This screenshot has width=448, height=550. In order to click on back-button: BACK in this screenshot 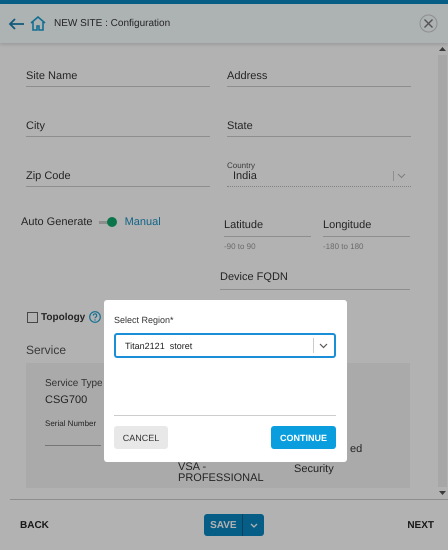, I will do `click(34, 525)`.